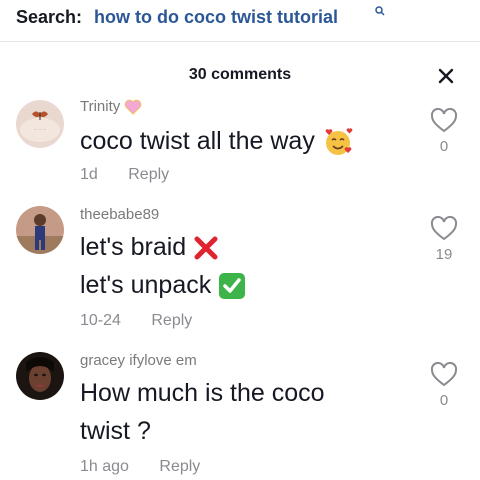  I want to click on comment-text: let's braid let's unpack, so click(163, 266).